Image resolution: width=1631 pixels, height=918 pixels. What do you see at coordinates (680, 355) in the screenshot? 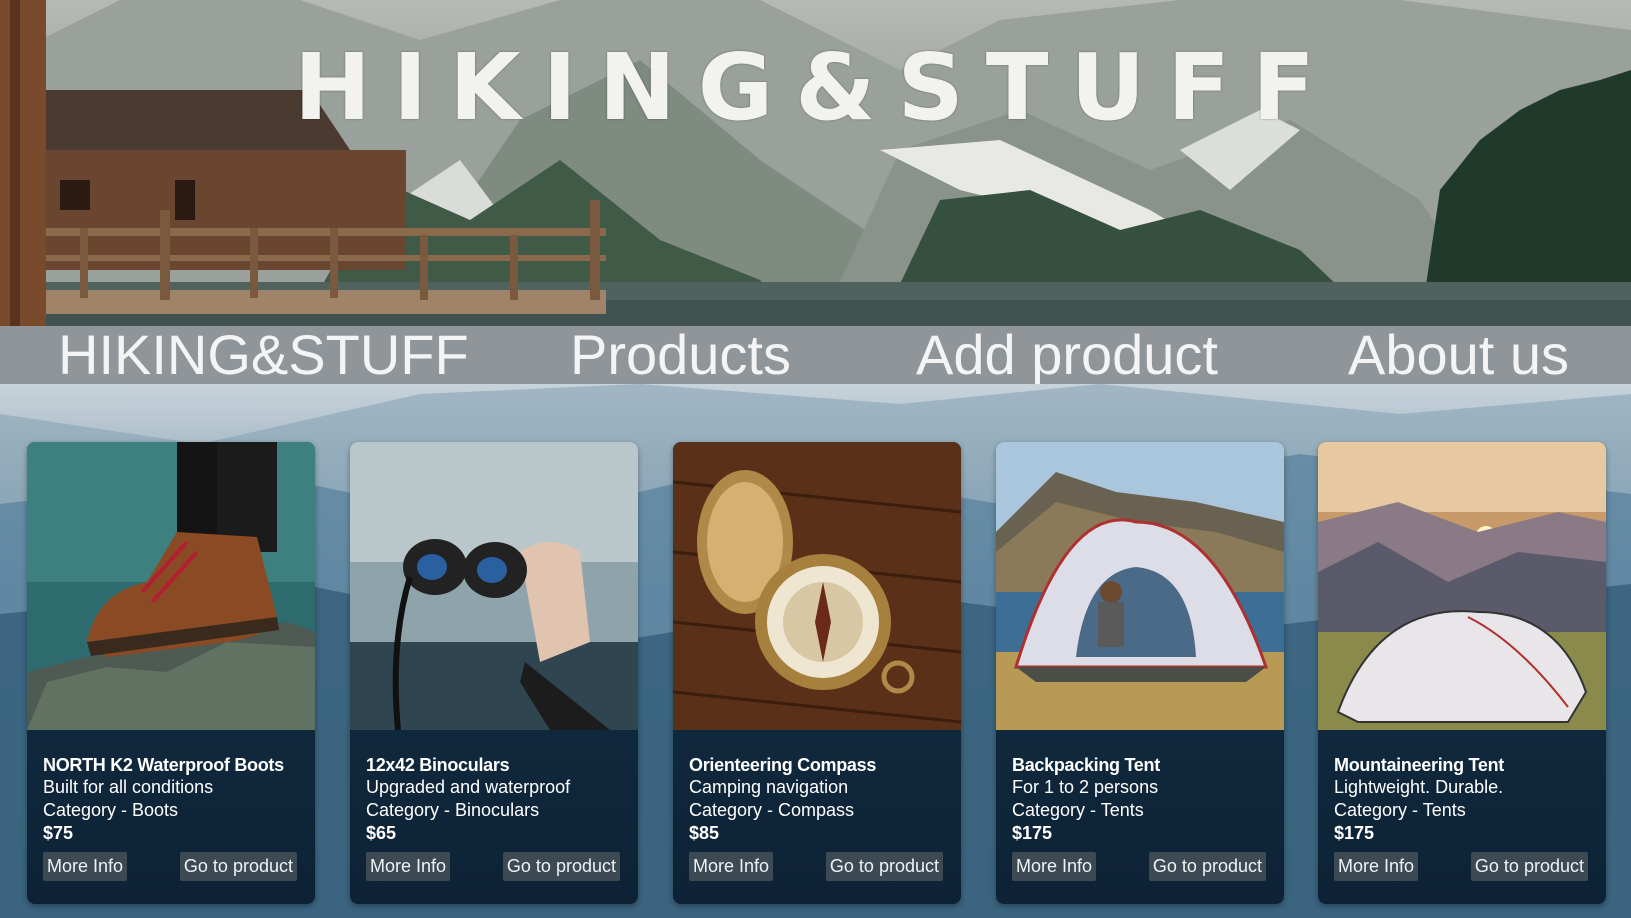
I see `nav-products-link: Products` at bounding box center [680, 355].